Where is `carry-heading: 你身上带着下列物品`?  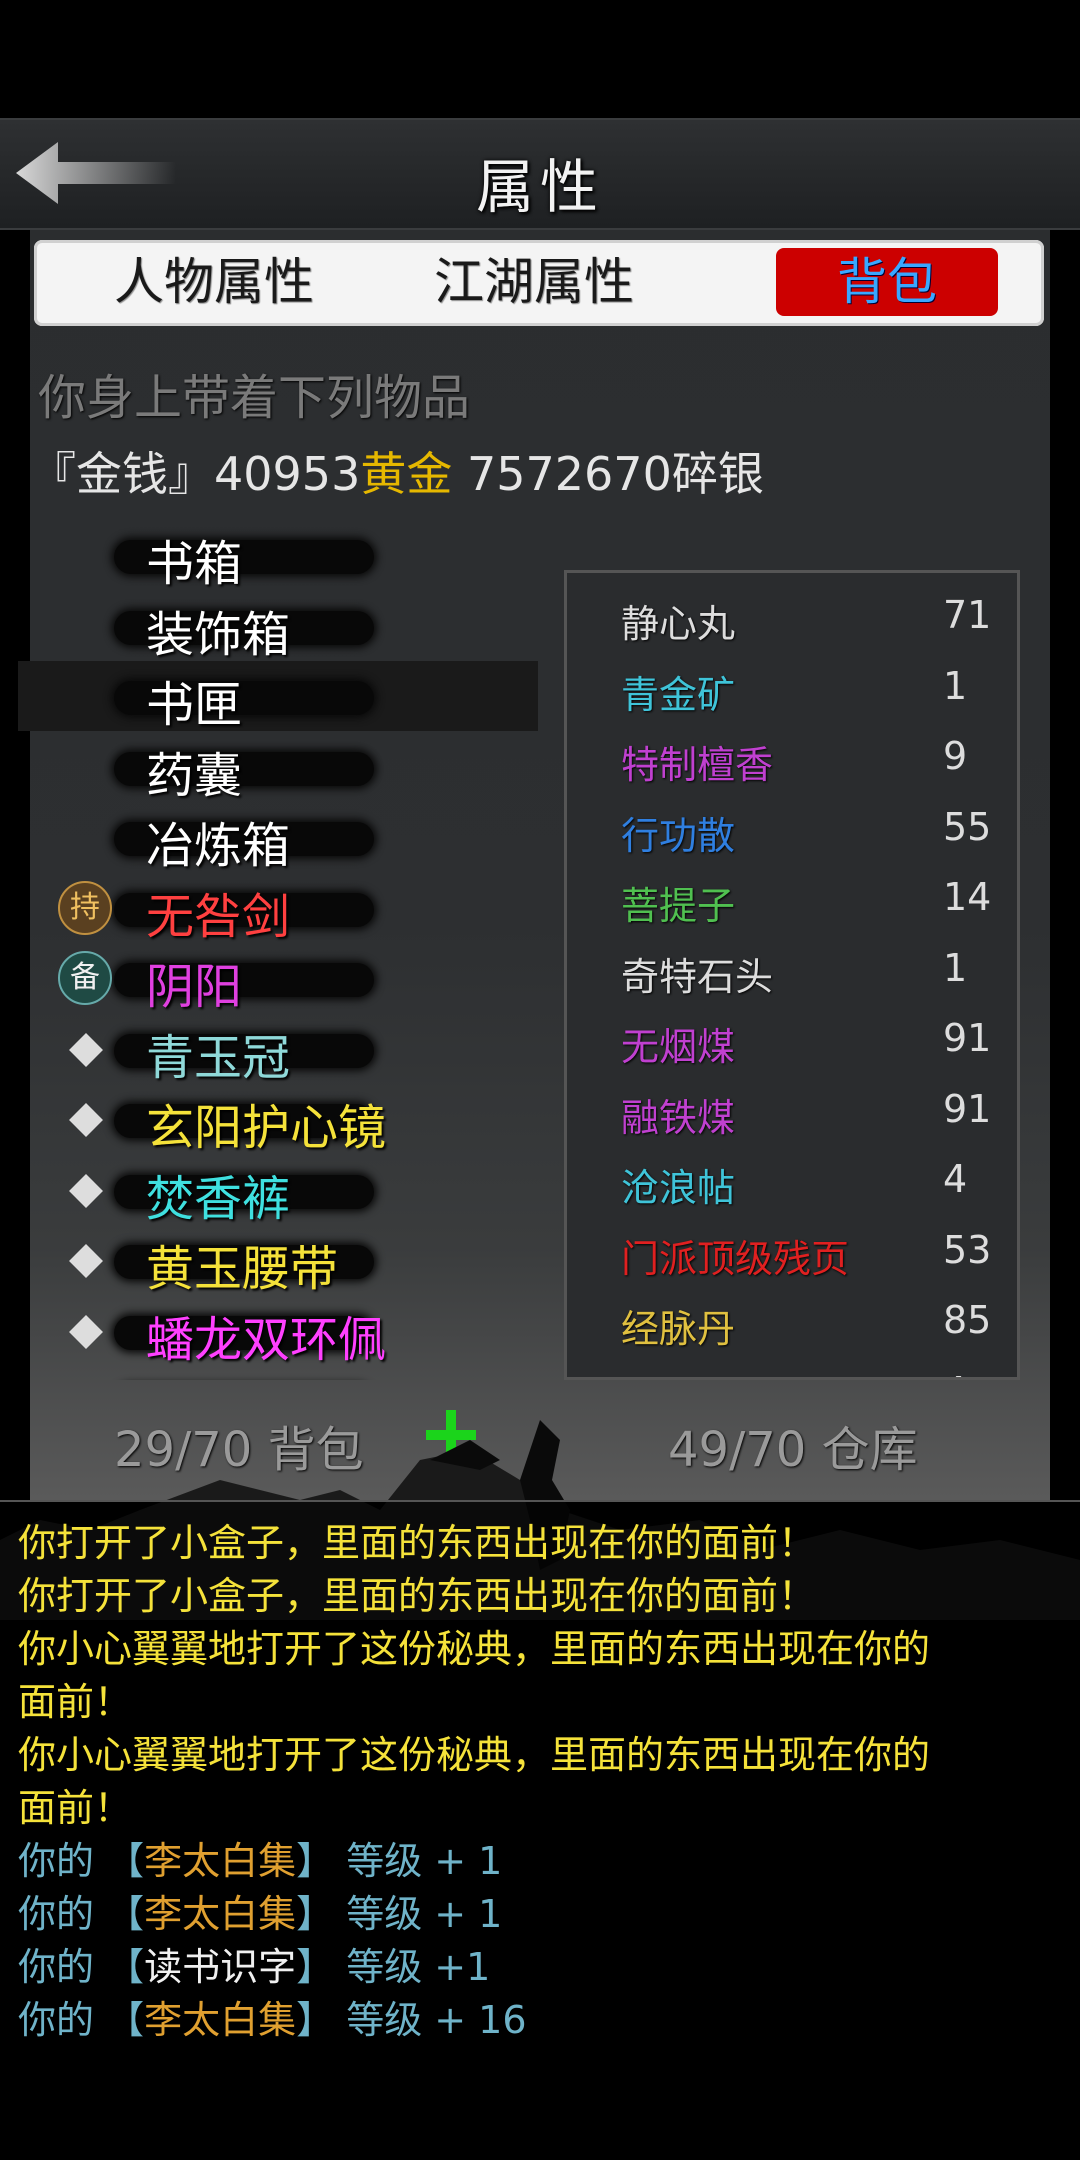
carry-heading: 你身上带着下列物品 is located at coordinates (254, 398).